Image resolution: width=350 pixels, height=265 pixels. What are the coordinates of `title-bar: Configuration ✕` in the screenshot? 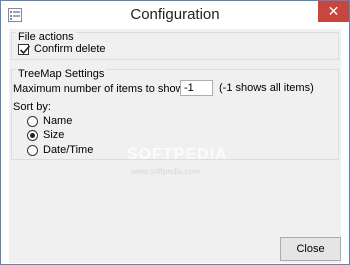 It's located at (175, 15).